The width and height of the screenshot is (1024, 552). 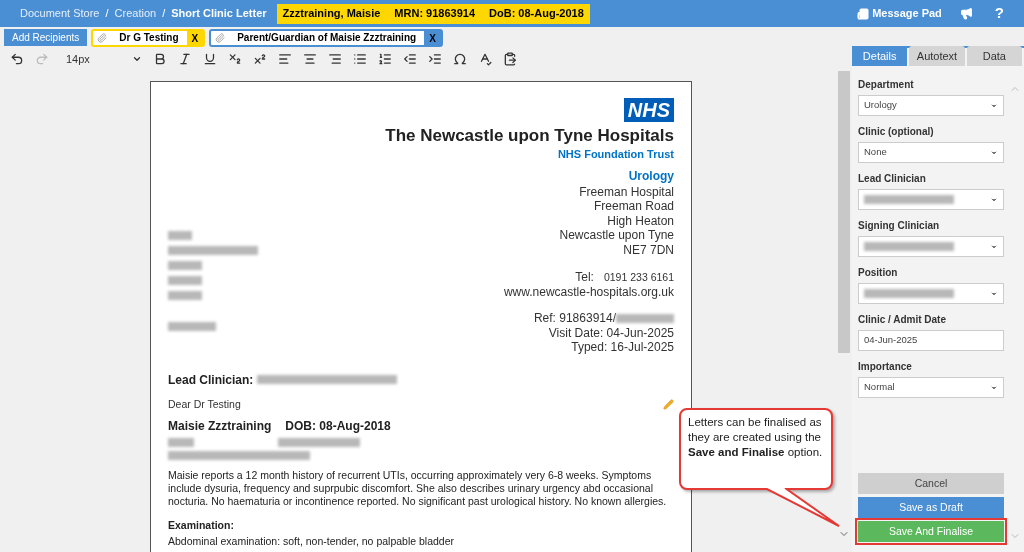 What do you see at coordinates (651, 176) in the screenshot?
I see `department-name: Urology` at bounding box center [651, 176].